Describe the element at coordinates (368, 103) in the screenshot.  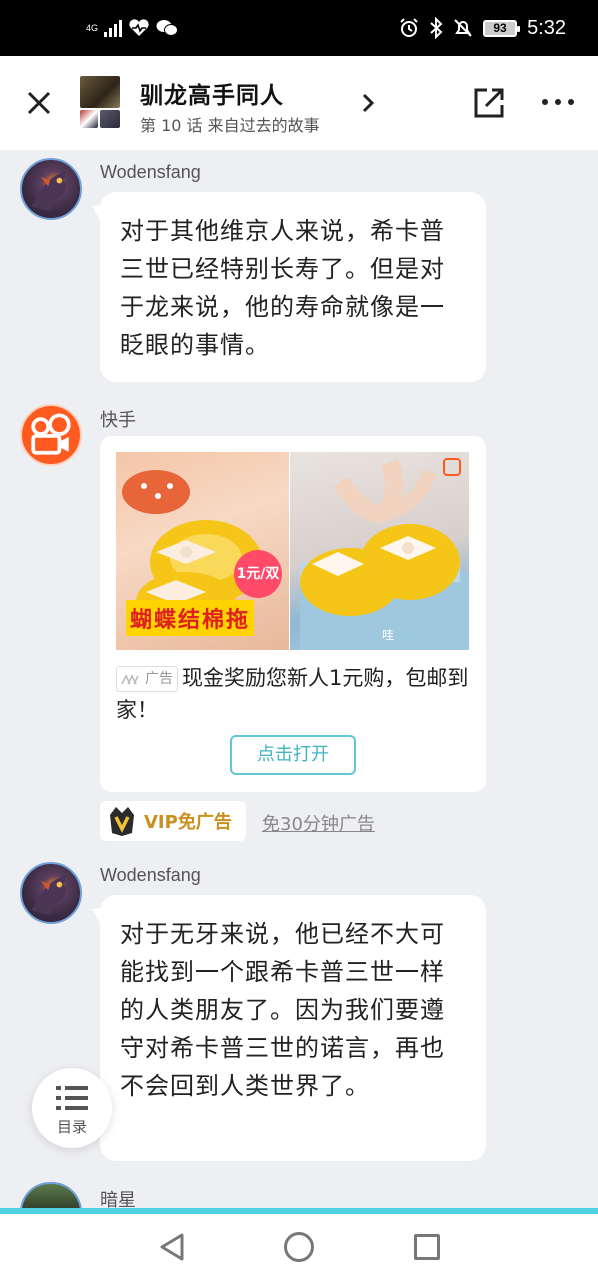
I see `chevron-right-icon` at that location.